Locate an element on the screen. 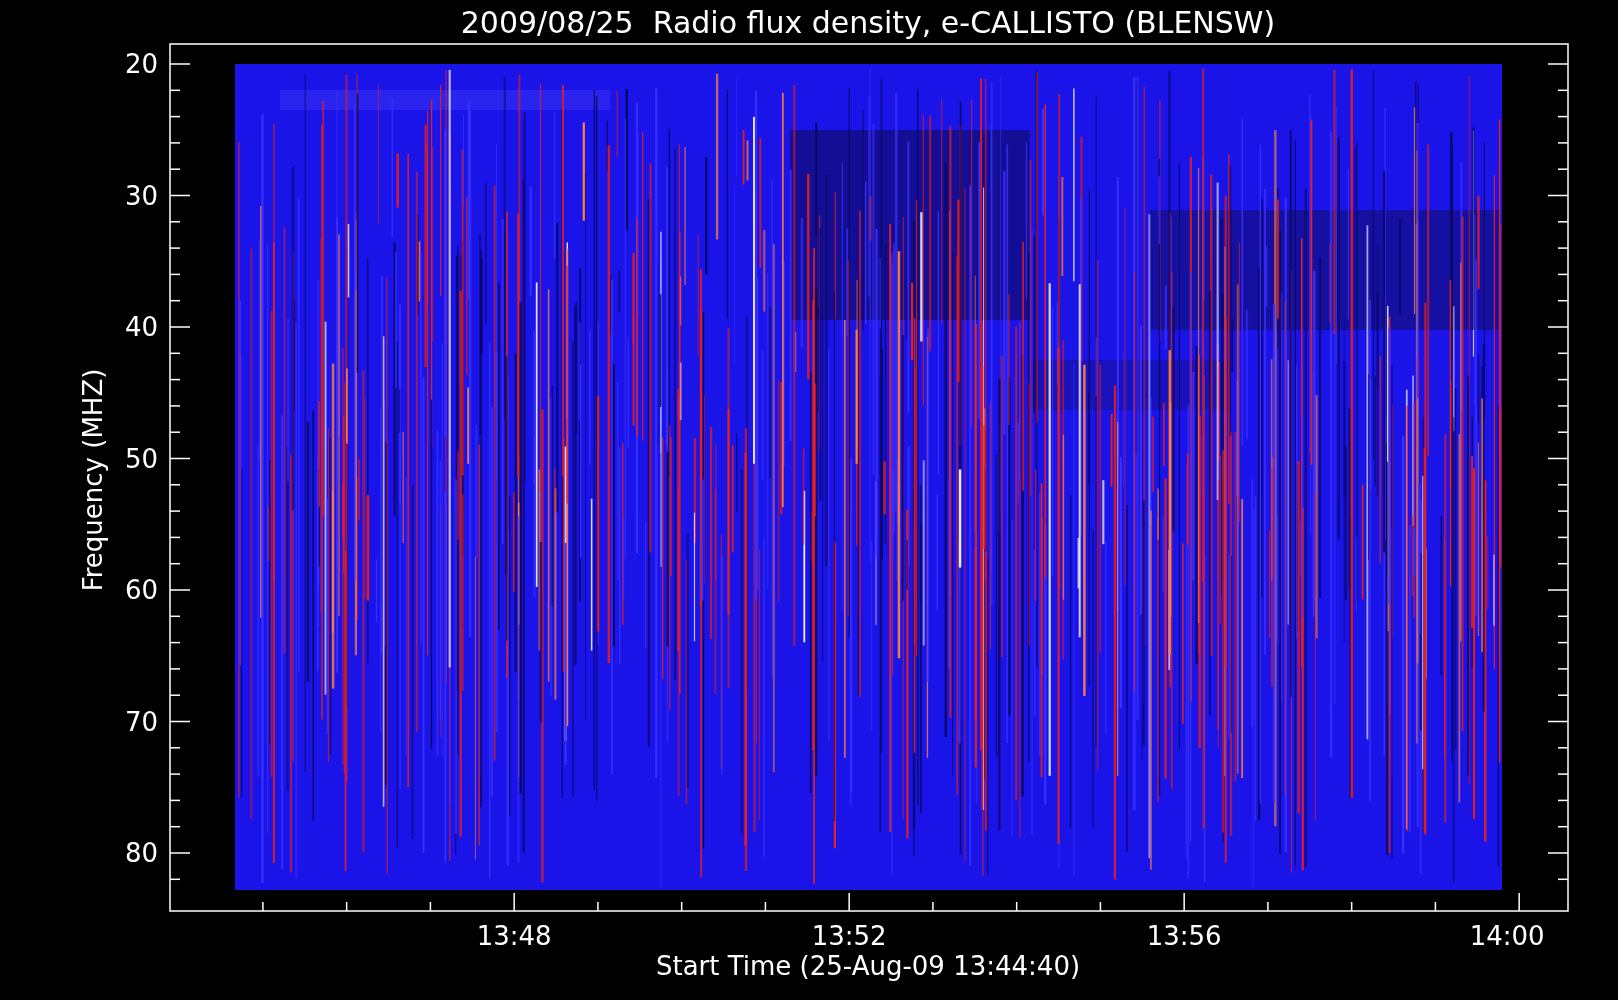 The height and width of the screenshot is (1000, 1618). tick-label: 80 is located at coordinates (141, 853).